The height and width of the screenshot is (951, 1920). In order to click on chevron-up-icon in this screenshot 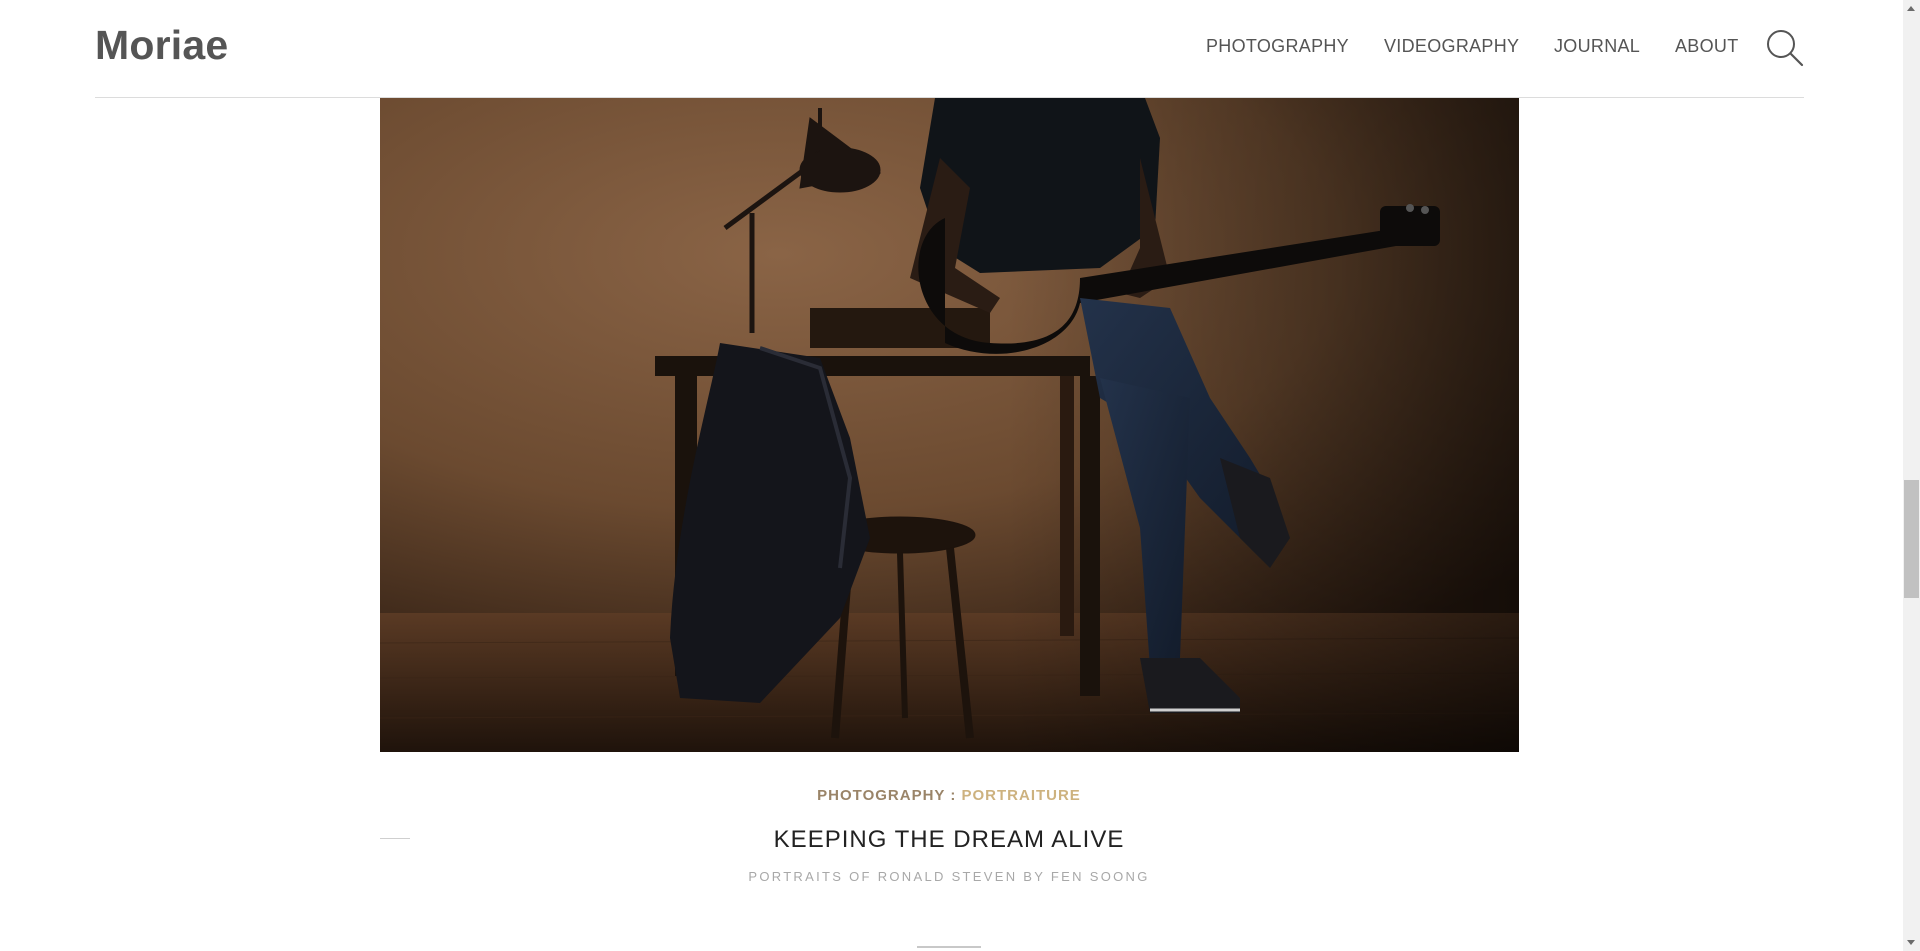, I will do `click(1911, 8)`.